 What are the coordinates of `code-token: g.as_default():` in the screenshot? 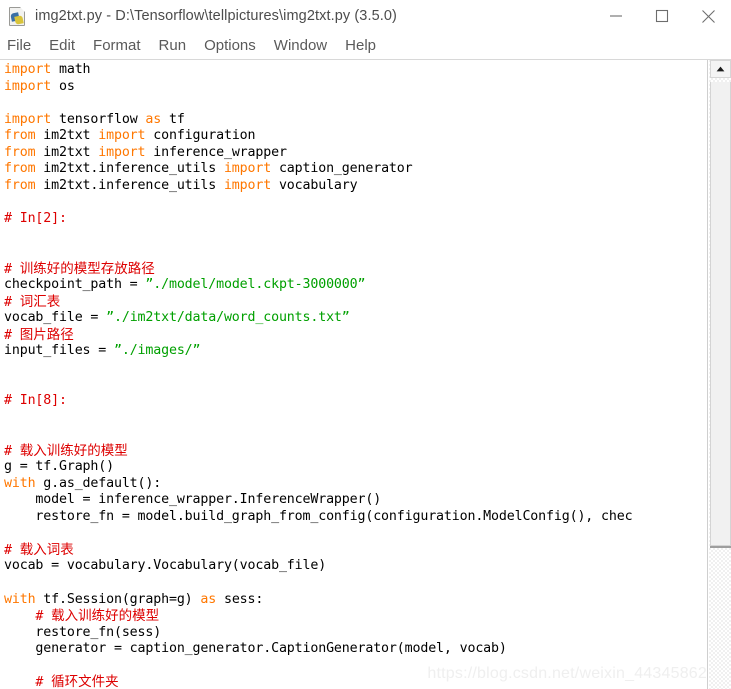 It's located at (98, 483).